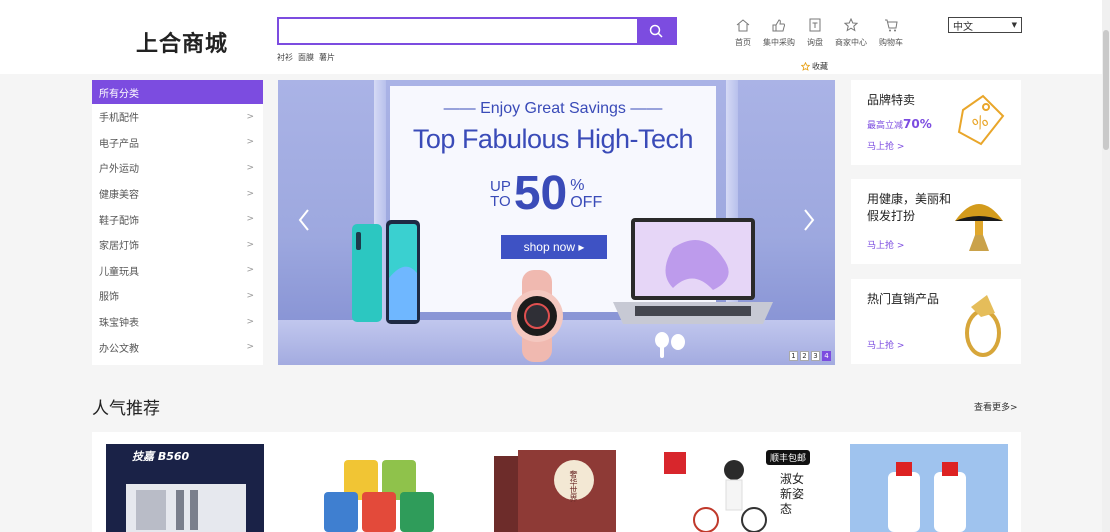 The width and height of the screenshot is (1110, 532). What do you see at coordinates (909, 207) in the screenshot?
I see `promo-title: 用健康，美丽和假发打扮` at bounding box center [909, 207].